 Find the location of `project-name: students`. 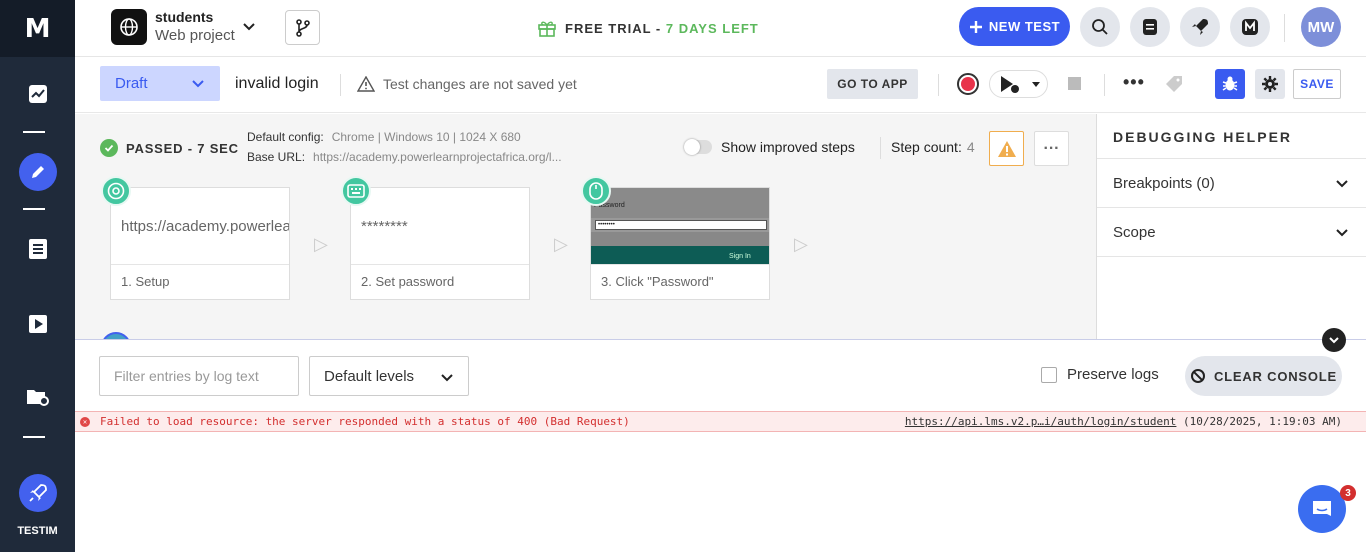

project-name: students is located at coordinates (184, 17).